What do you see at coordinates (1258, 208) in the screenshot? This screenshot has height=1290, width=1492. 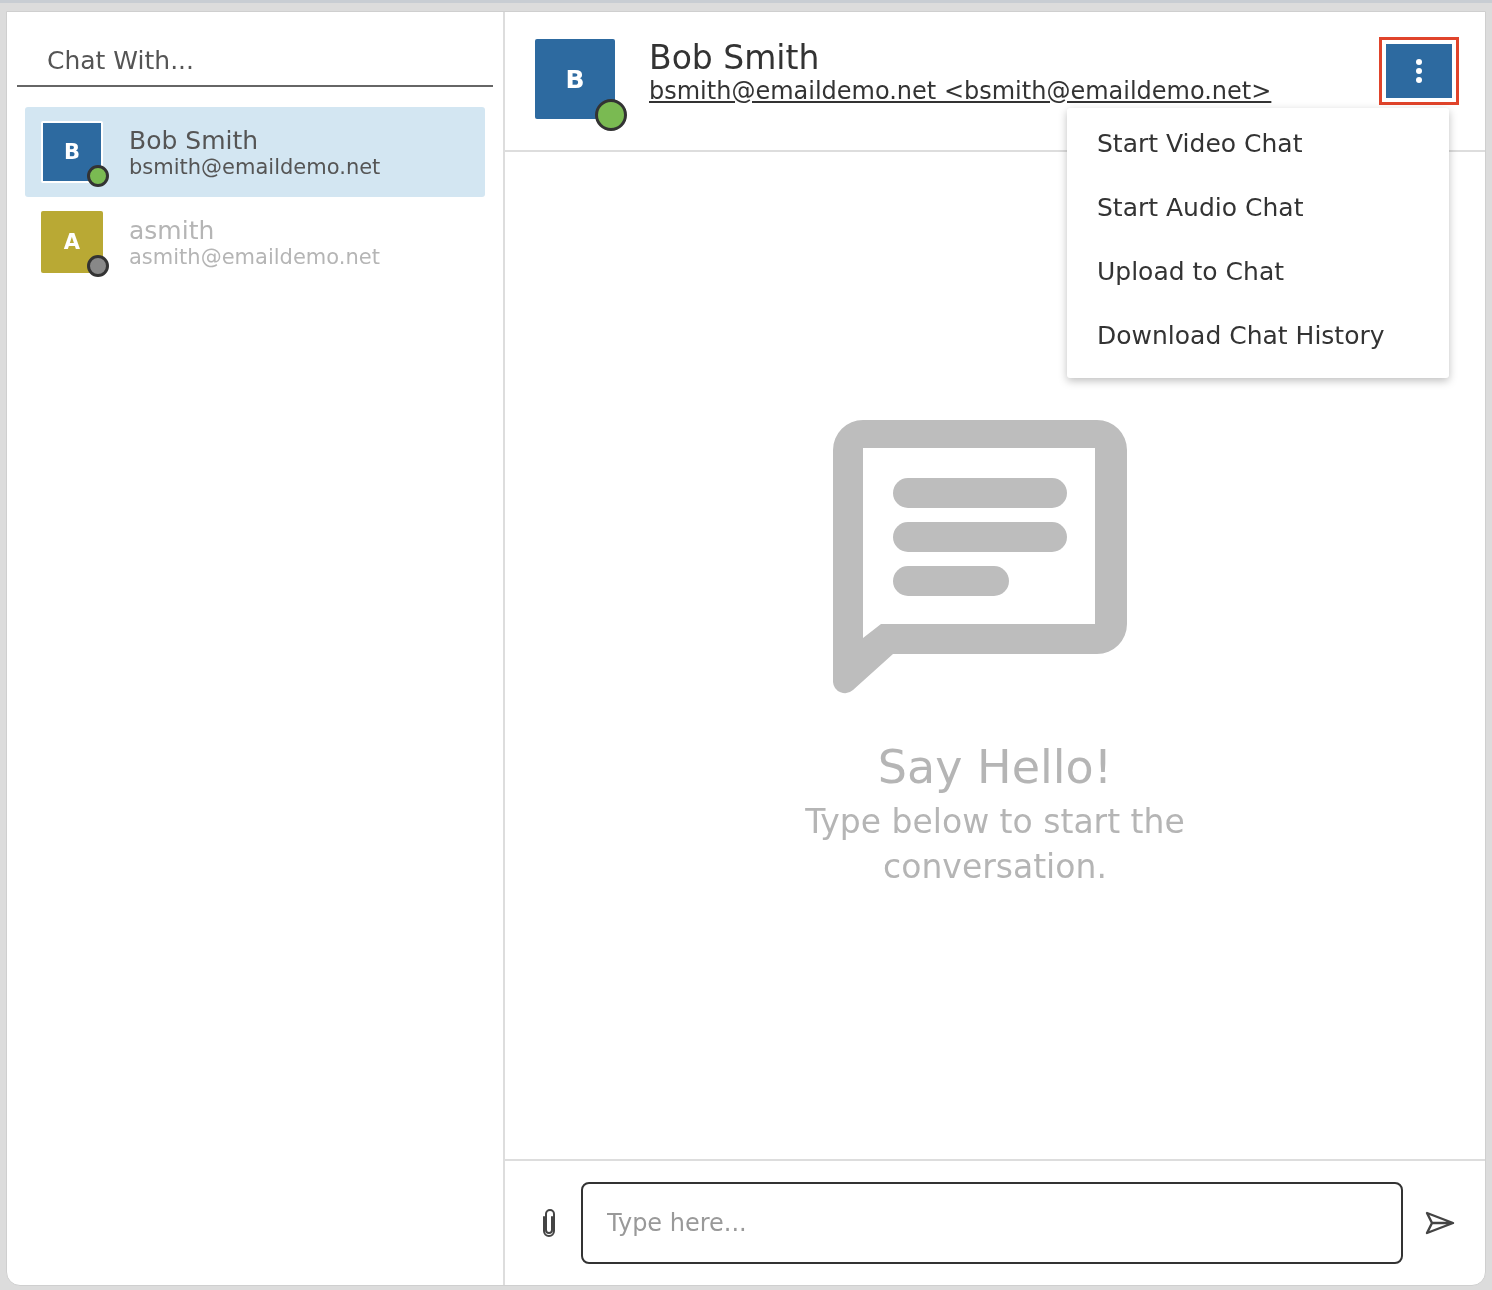 I see `menu-item: Start Audio Chat` at bounding box center [1258, 208].